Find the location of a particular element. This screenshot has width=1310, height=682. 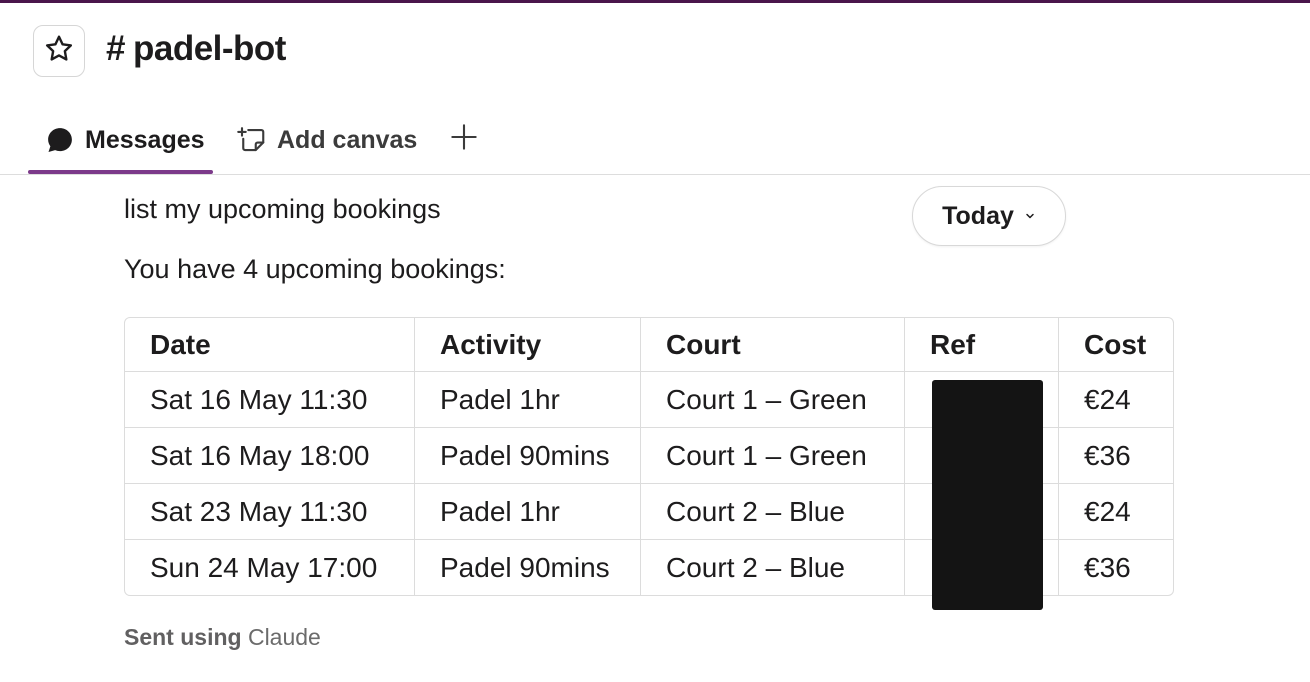

channel-header: # padel-bot is located at coordinates (655, 53).